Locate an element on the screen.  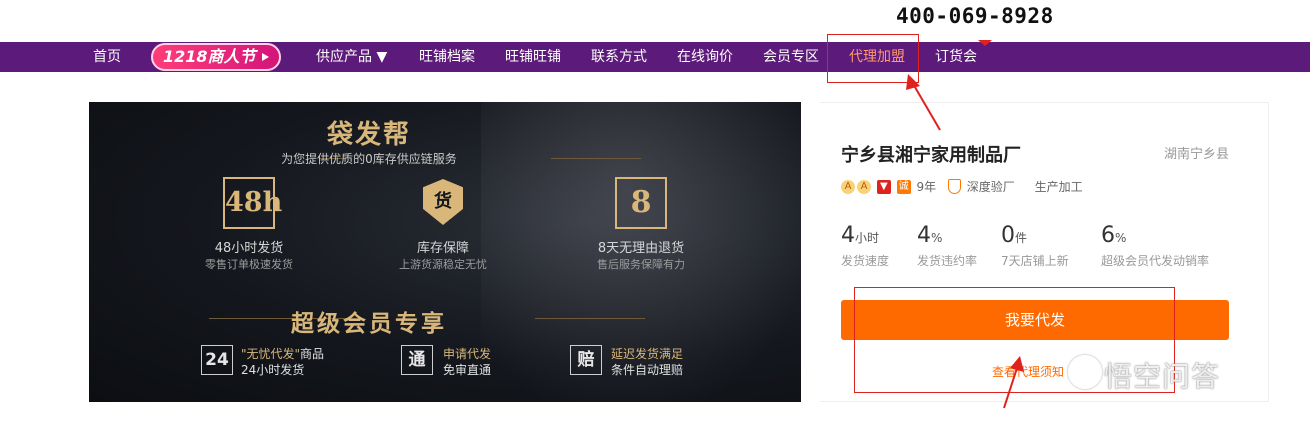
vip-benefit: 延迟发货满足 条件自动理赔 is located at coordinates (647, 362).